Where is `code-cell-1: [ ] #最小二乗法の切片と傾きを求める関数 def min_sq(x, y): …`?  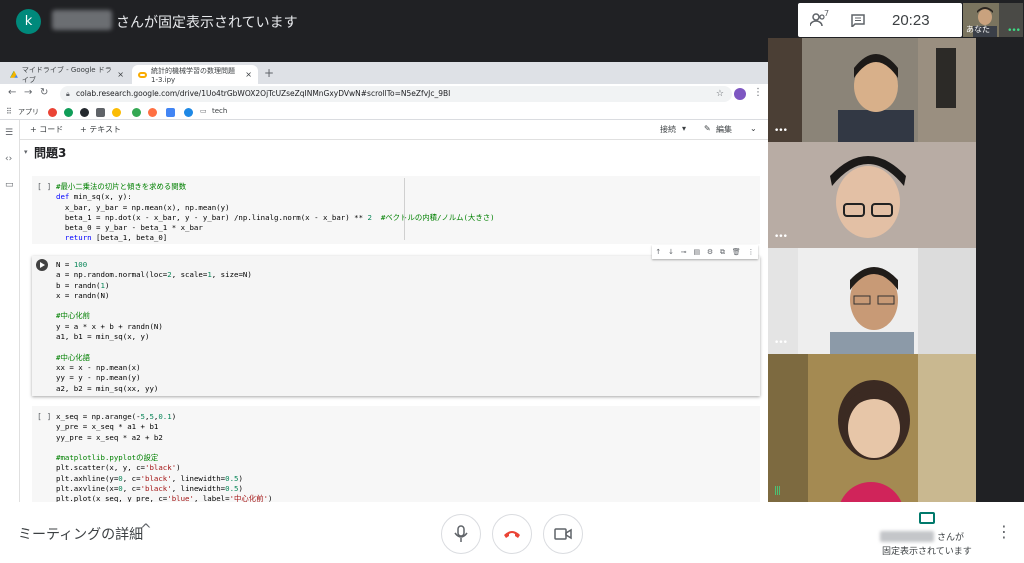 code-cell-1: [ ] #最小二乗法の切片と傾きを求める関数 def min_sq(x, y): … is located at coordinates (396, 210).